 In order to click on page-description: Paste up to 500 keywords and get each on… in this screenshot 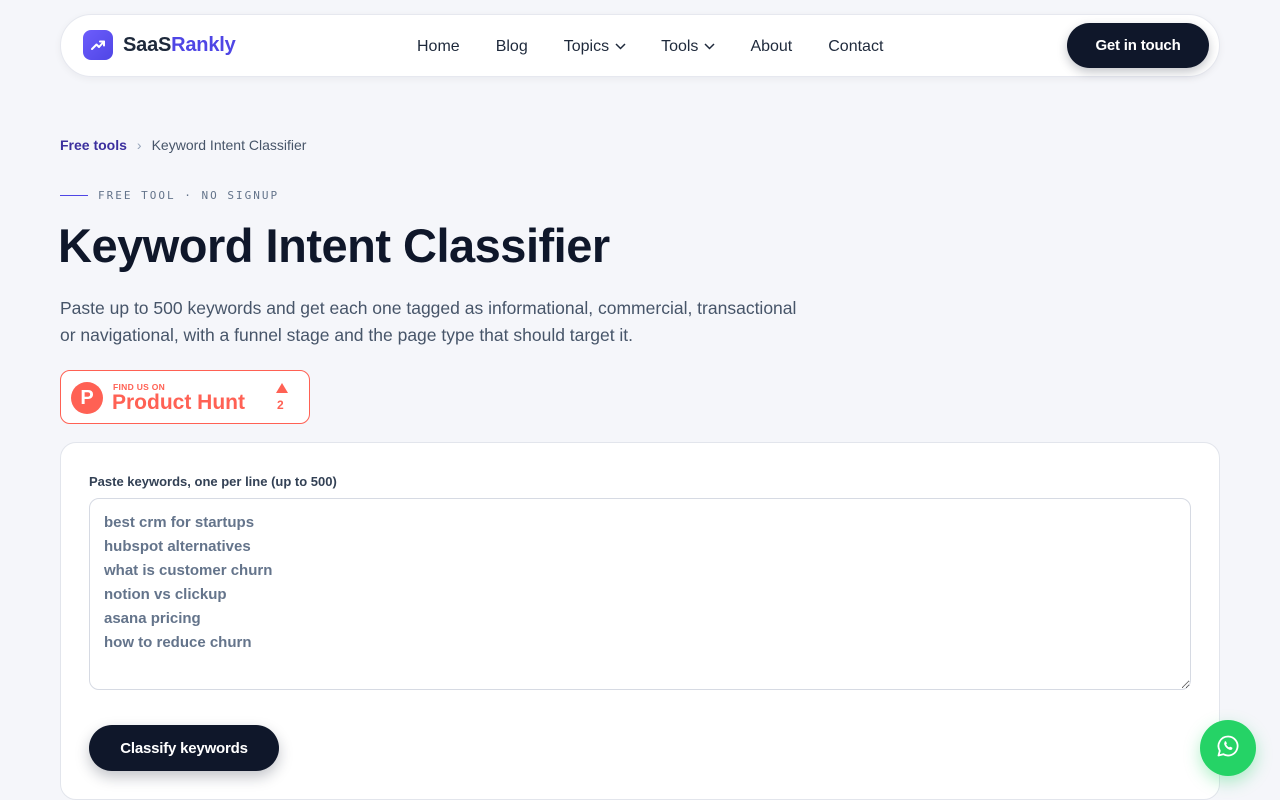, I will do `click(428, 321)`.